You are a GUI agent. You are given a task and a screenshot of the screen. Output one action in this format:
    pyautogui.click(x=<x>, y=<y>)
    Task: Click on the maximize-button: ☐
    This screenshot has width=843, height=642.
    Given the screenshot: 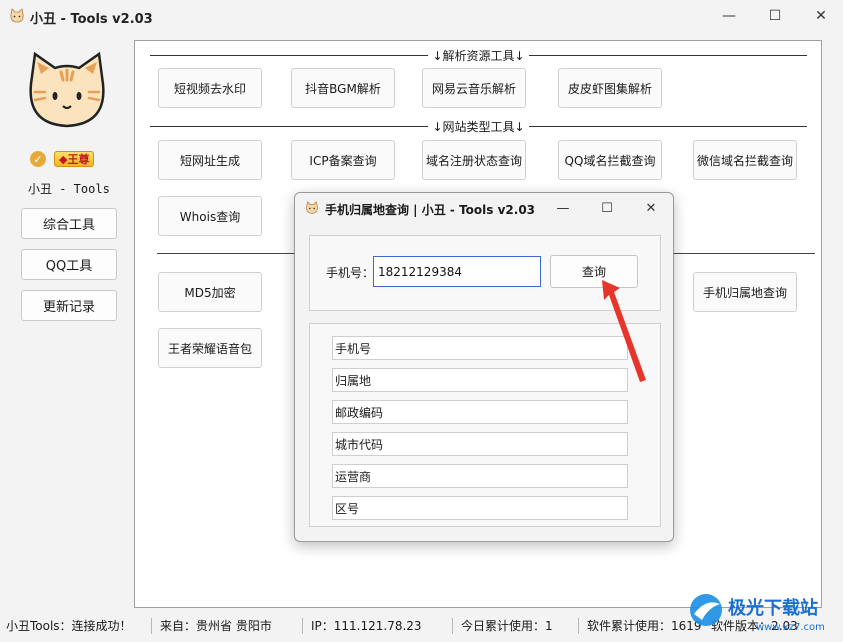 What is the action you would take?
    pyautogui.click(x=775, y=16)
    